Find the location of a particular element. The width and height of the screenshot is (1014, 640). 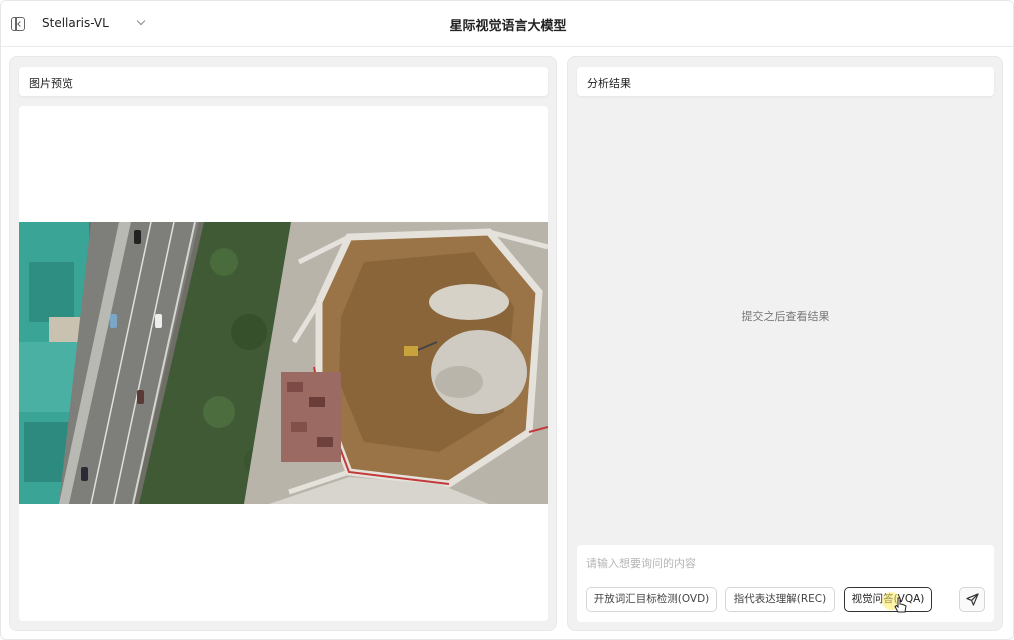

mode-button-rec: 指代表达理解(REC) is located at coordinates (780, 599).